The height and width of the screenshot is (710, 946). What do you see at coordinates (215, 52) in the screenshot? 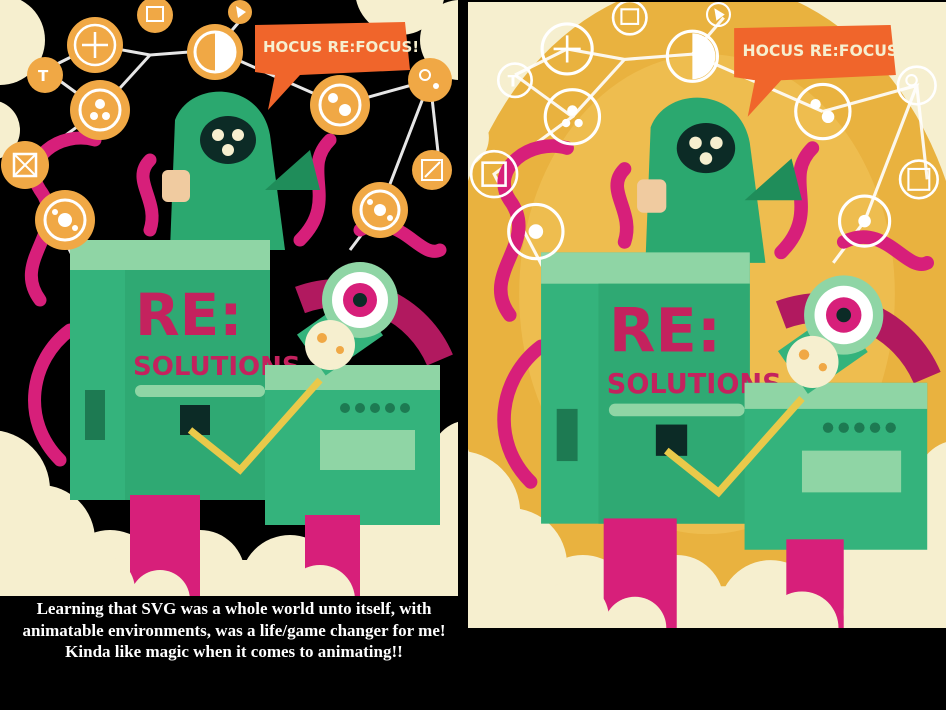
I see `contrast-icon` at bounding box center [215, 52].